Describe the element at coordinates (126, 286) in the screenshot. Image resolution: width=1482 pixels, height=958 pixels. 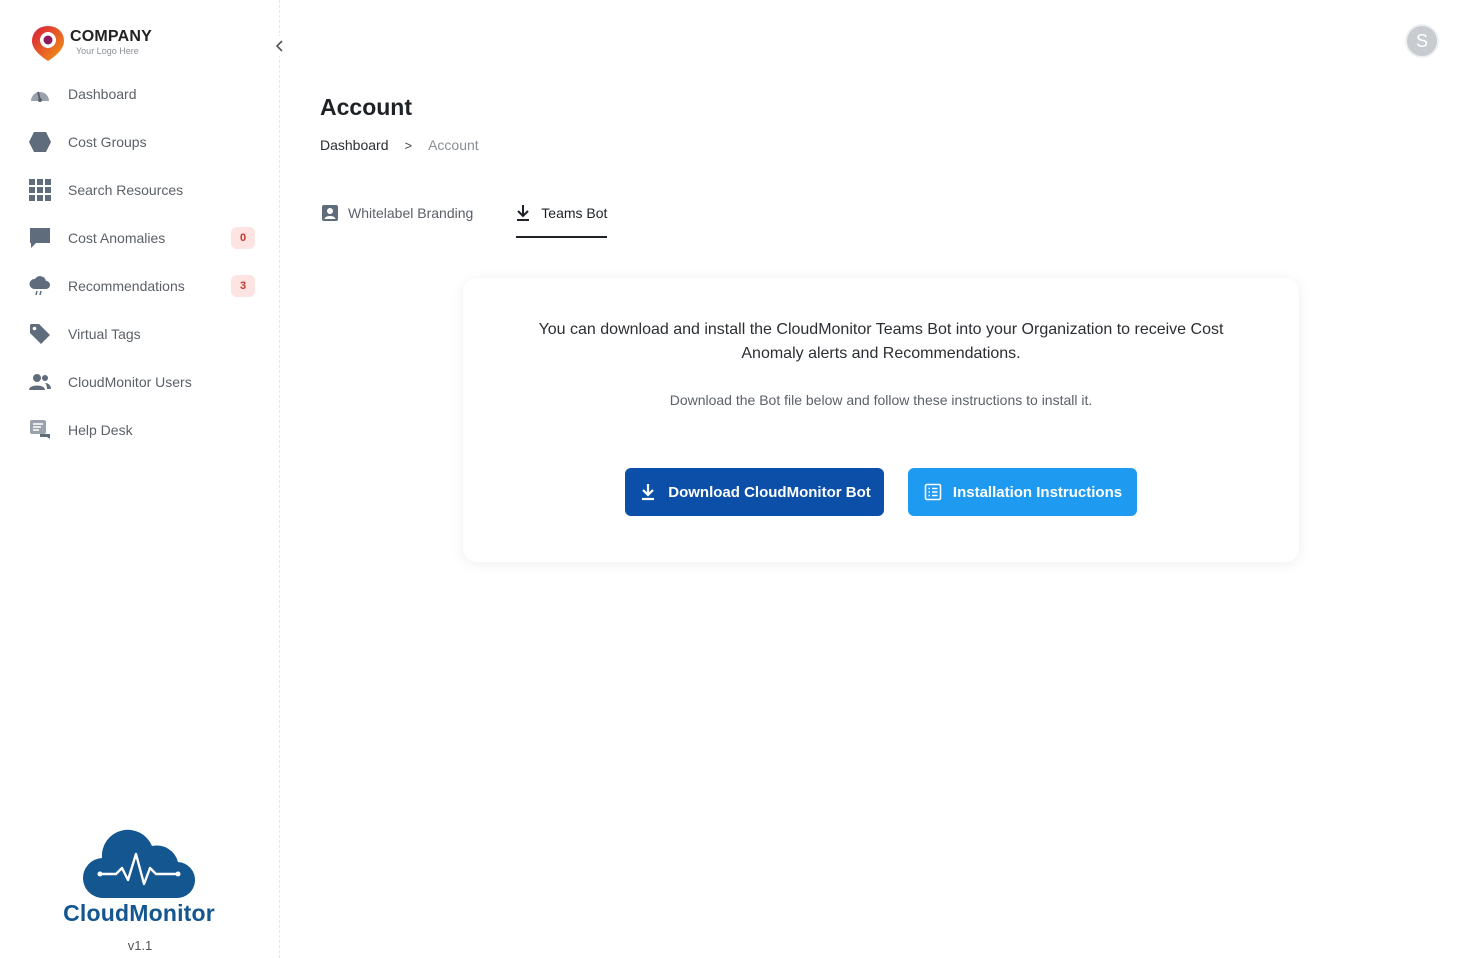
I see `sidebar-item-label: Recommendations` at that location.